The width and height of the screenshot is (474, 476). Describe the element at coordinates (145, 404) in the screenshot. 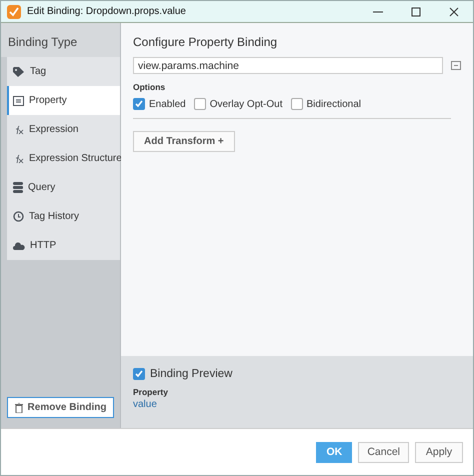

I see `property-value: value` at that location.